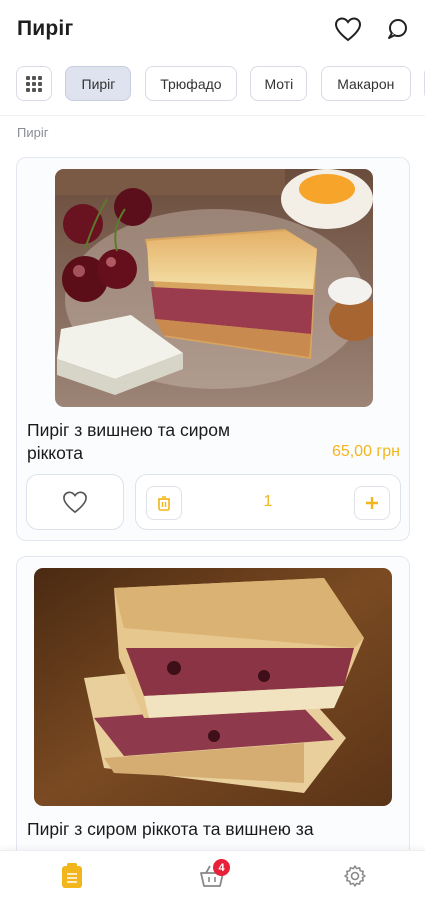 This screenshot has width=425, height=900. What do you see at coordinates (98, 83) in the screenshot?
I see `chip-pie: Пиріг` at bounding box center [98, 83].